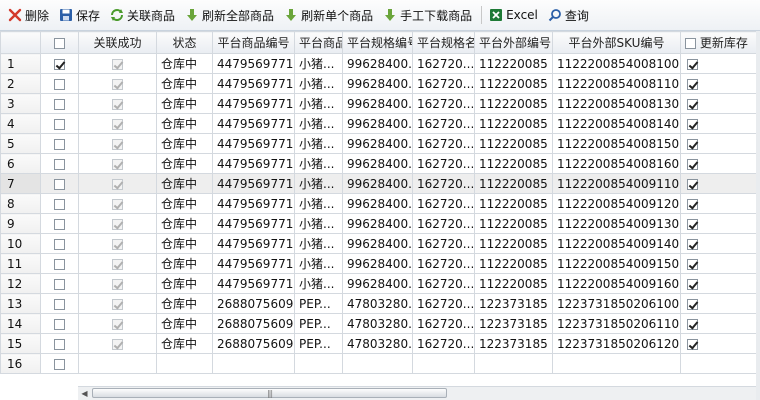 The width and height of the screenshot is (760, 400). Describe the element at coordinates (29, 15) in the screenshot. I see `delete-button: 删除` at that location.